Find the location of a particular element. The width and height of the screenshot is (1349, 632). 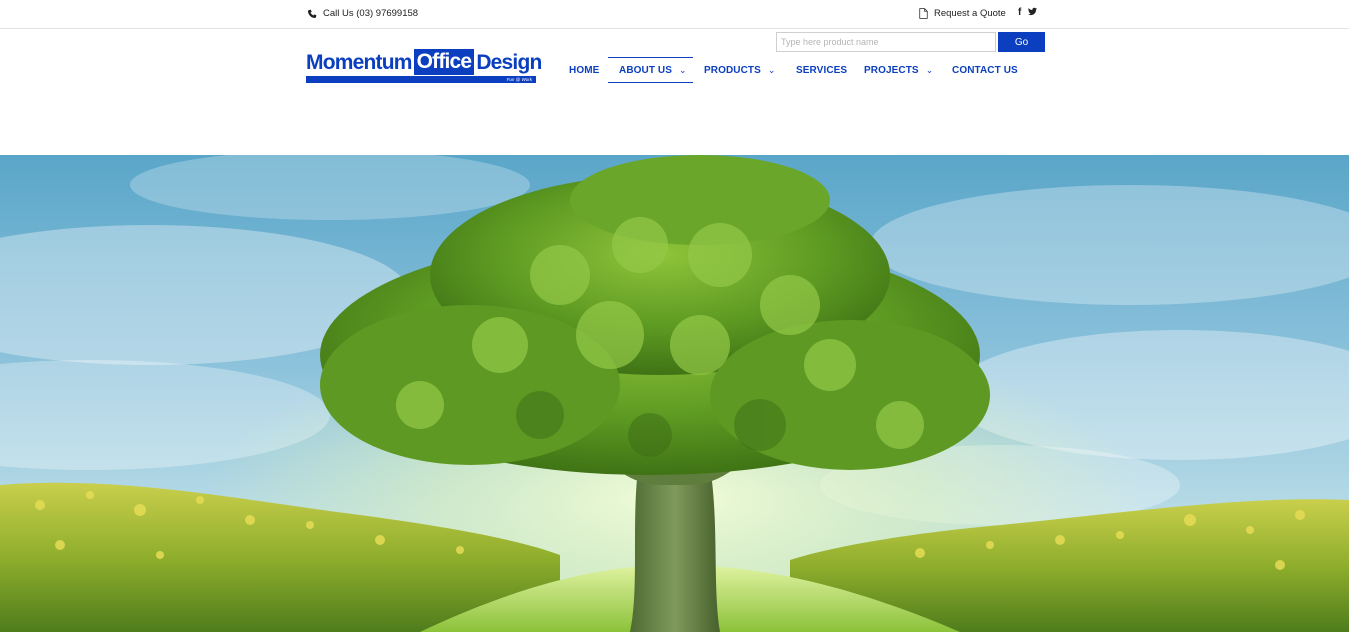

nav-contact-us-label: CONTACT US is located at coordinates (985, 70).